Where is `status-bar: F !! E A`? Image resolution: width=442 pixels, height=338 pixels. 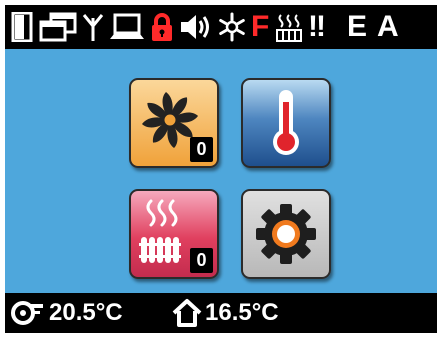
status-bar: F !! E A is located at coordinates (221, 27).